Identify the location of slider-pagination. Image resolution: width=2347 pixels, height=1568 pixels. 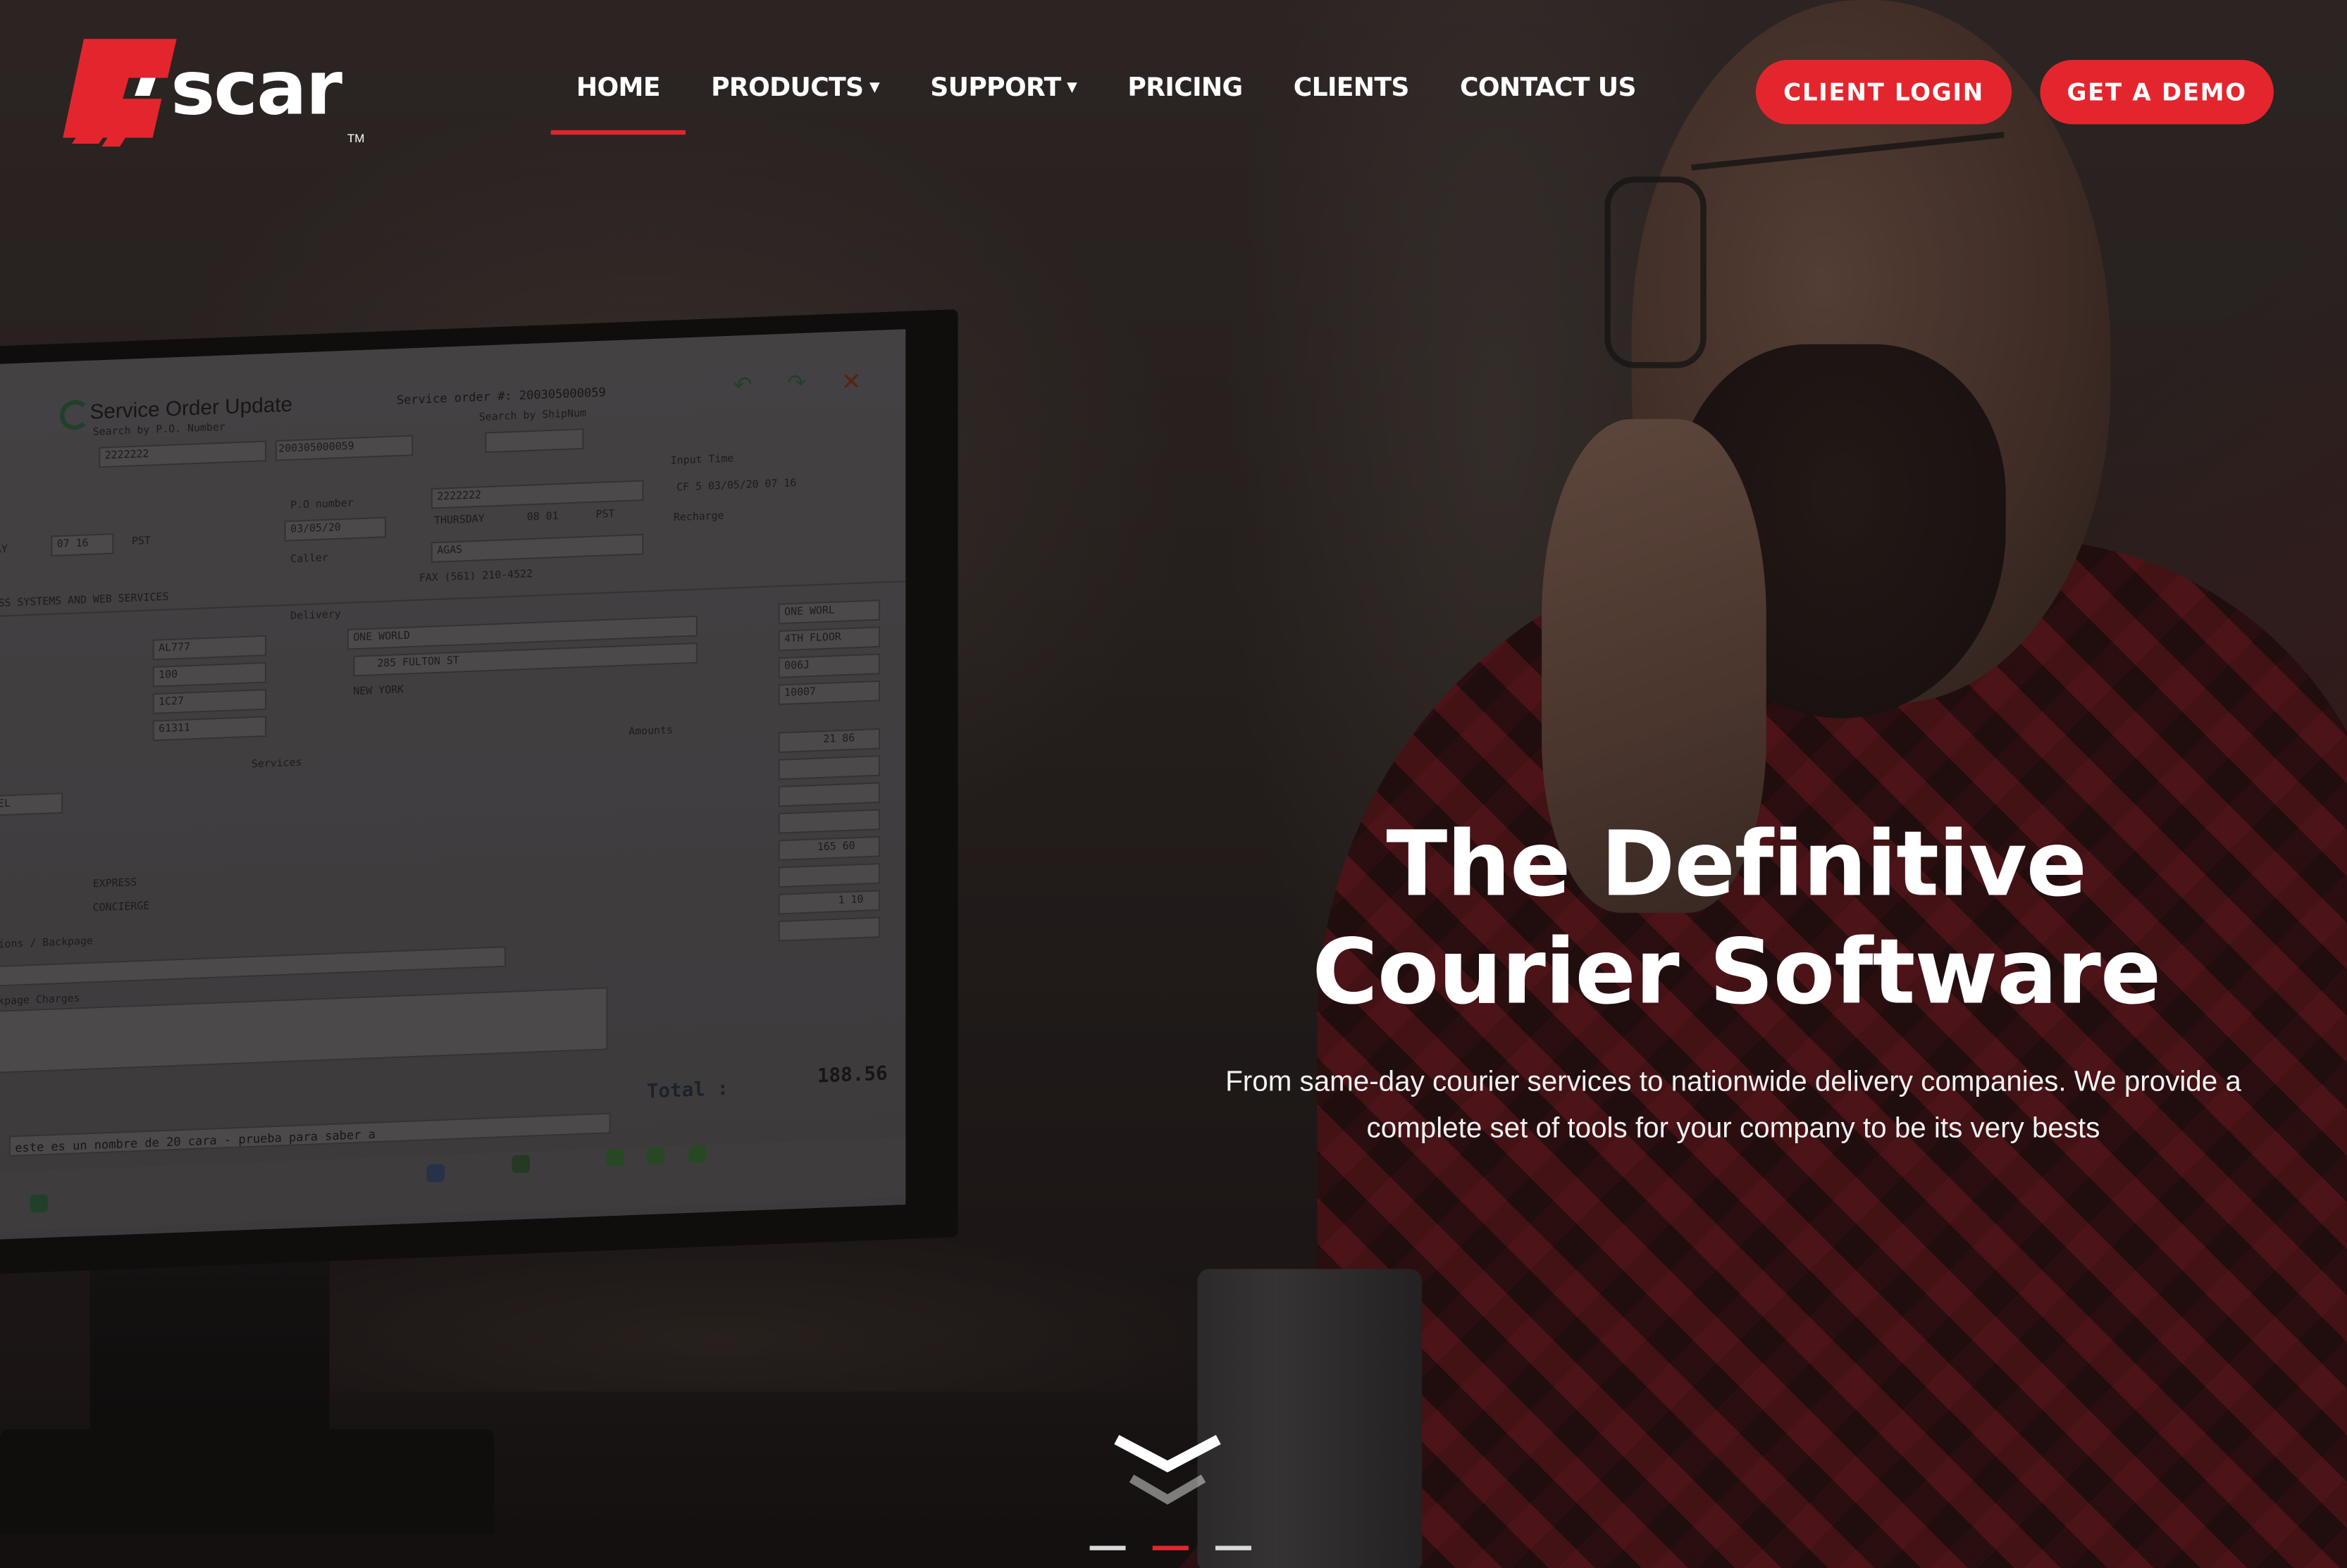
(1170, 1547).